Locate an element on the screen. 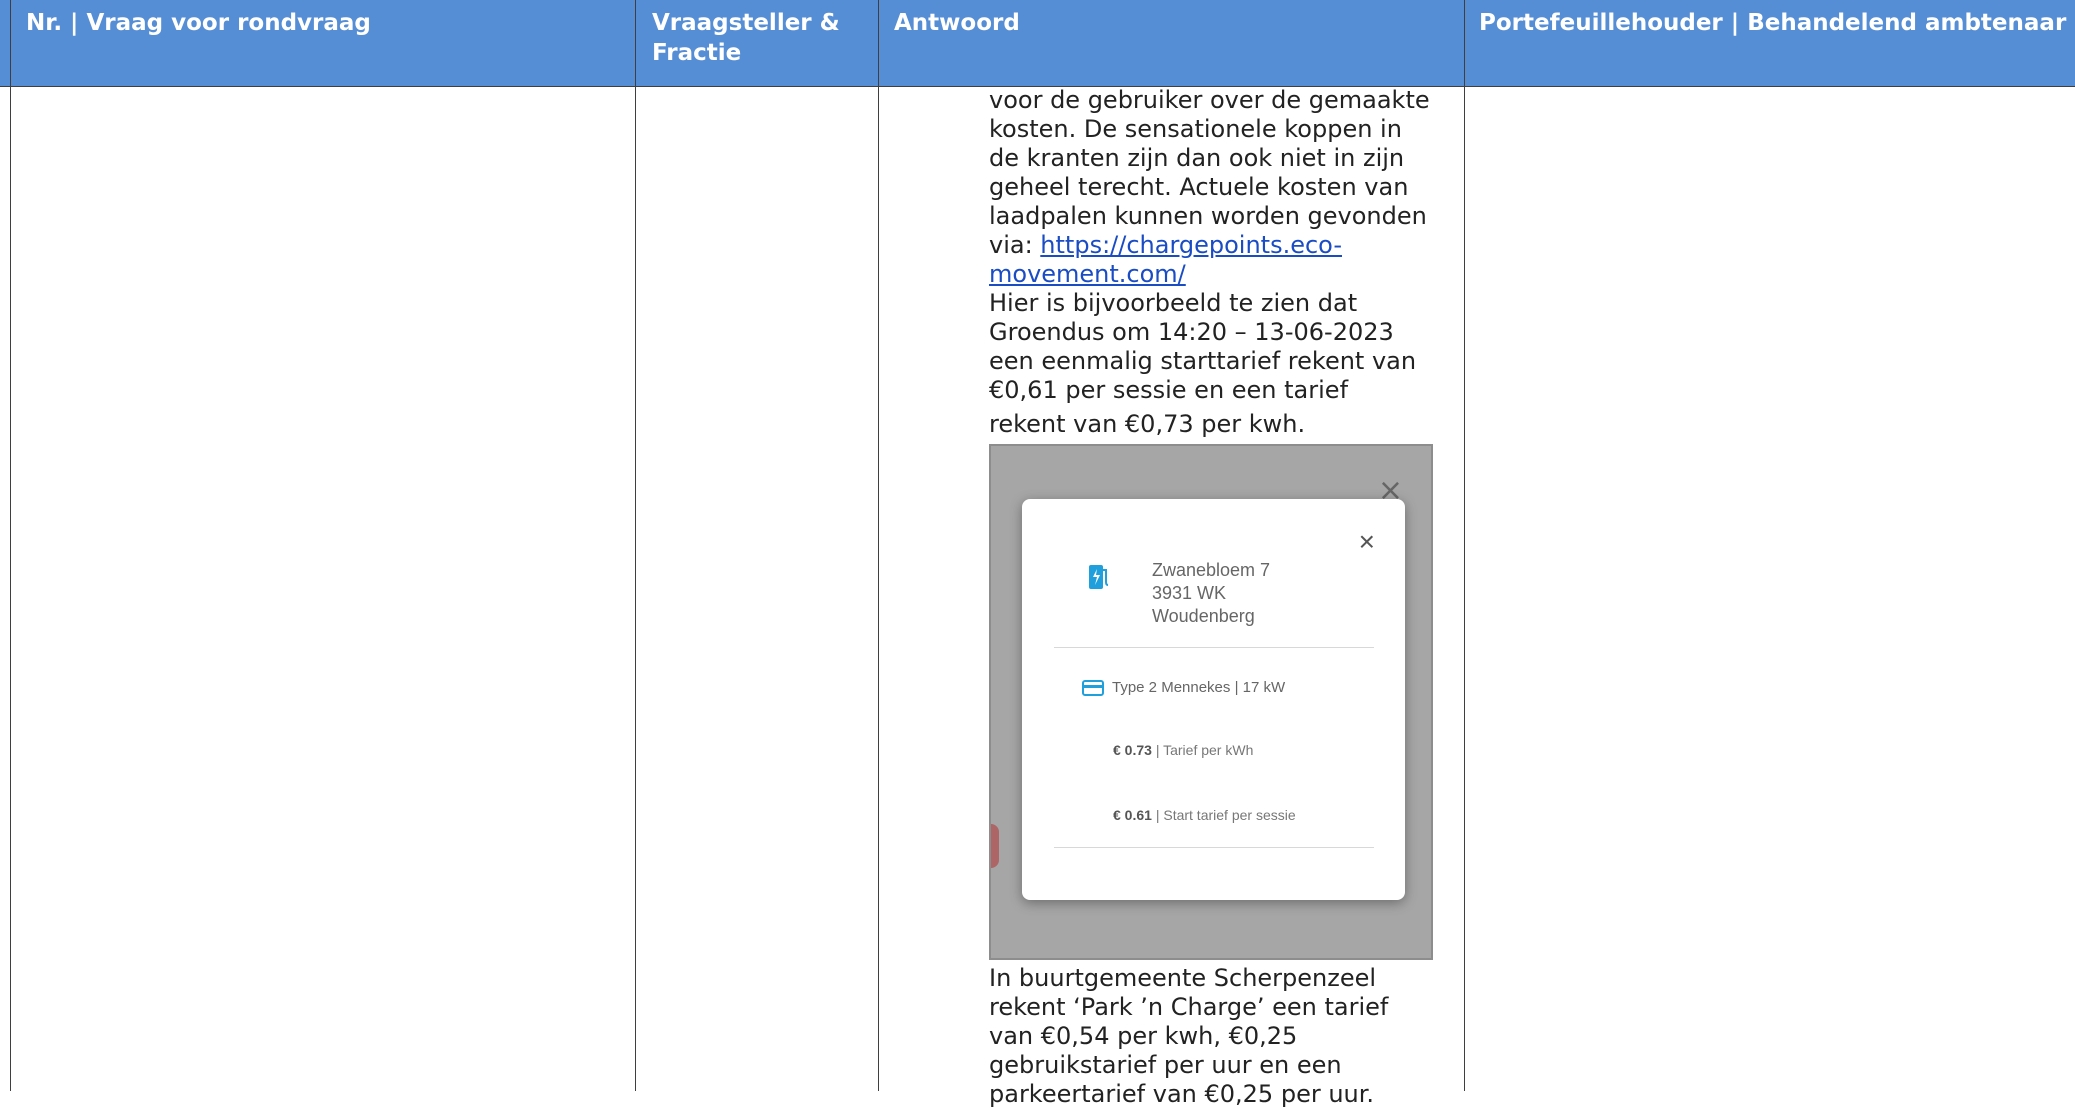 This screenshot has width=2075, height=1109. price-label: | Start tarief per sessie is located at coordinates (1223, 815).